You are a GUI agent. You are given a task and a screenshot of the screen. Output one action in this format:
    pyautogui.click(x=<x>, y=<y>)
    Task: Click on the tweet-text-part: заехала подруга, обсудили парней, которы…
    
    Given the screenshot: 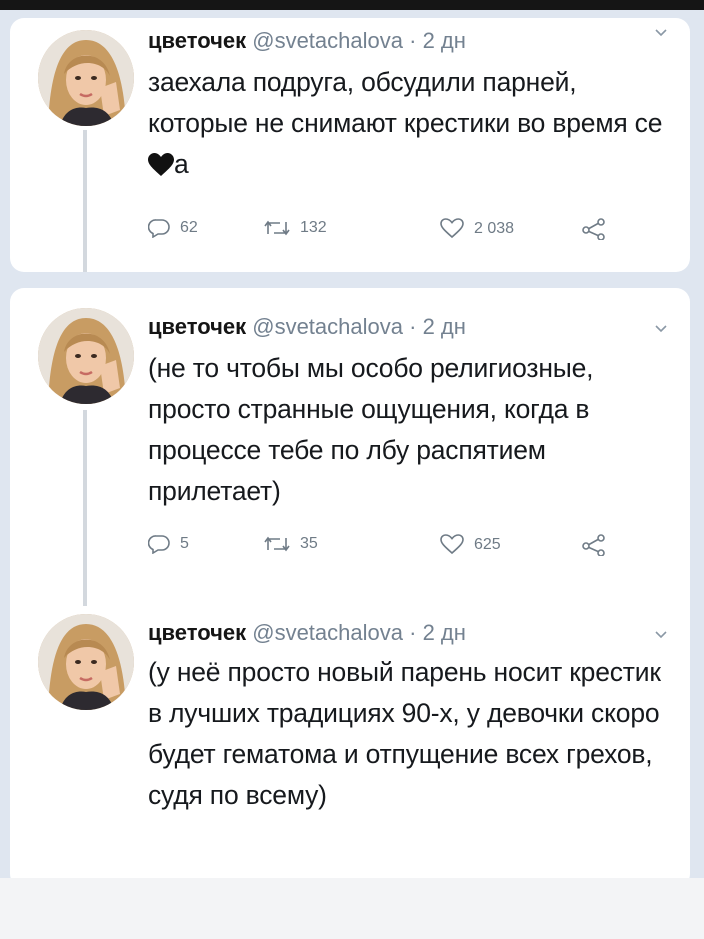 What is the action you would take?
    pyautogui.click(x=405, y=102)
    